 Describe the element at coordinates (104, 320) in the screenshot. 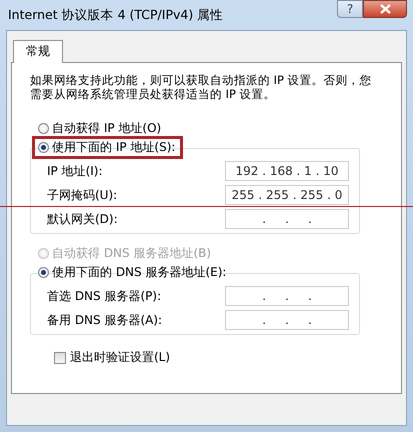

I see `field-label: 备用 DNS 服务器(A):` at that location.